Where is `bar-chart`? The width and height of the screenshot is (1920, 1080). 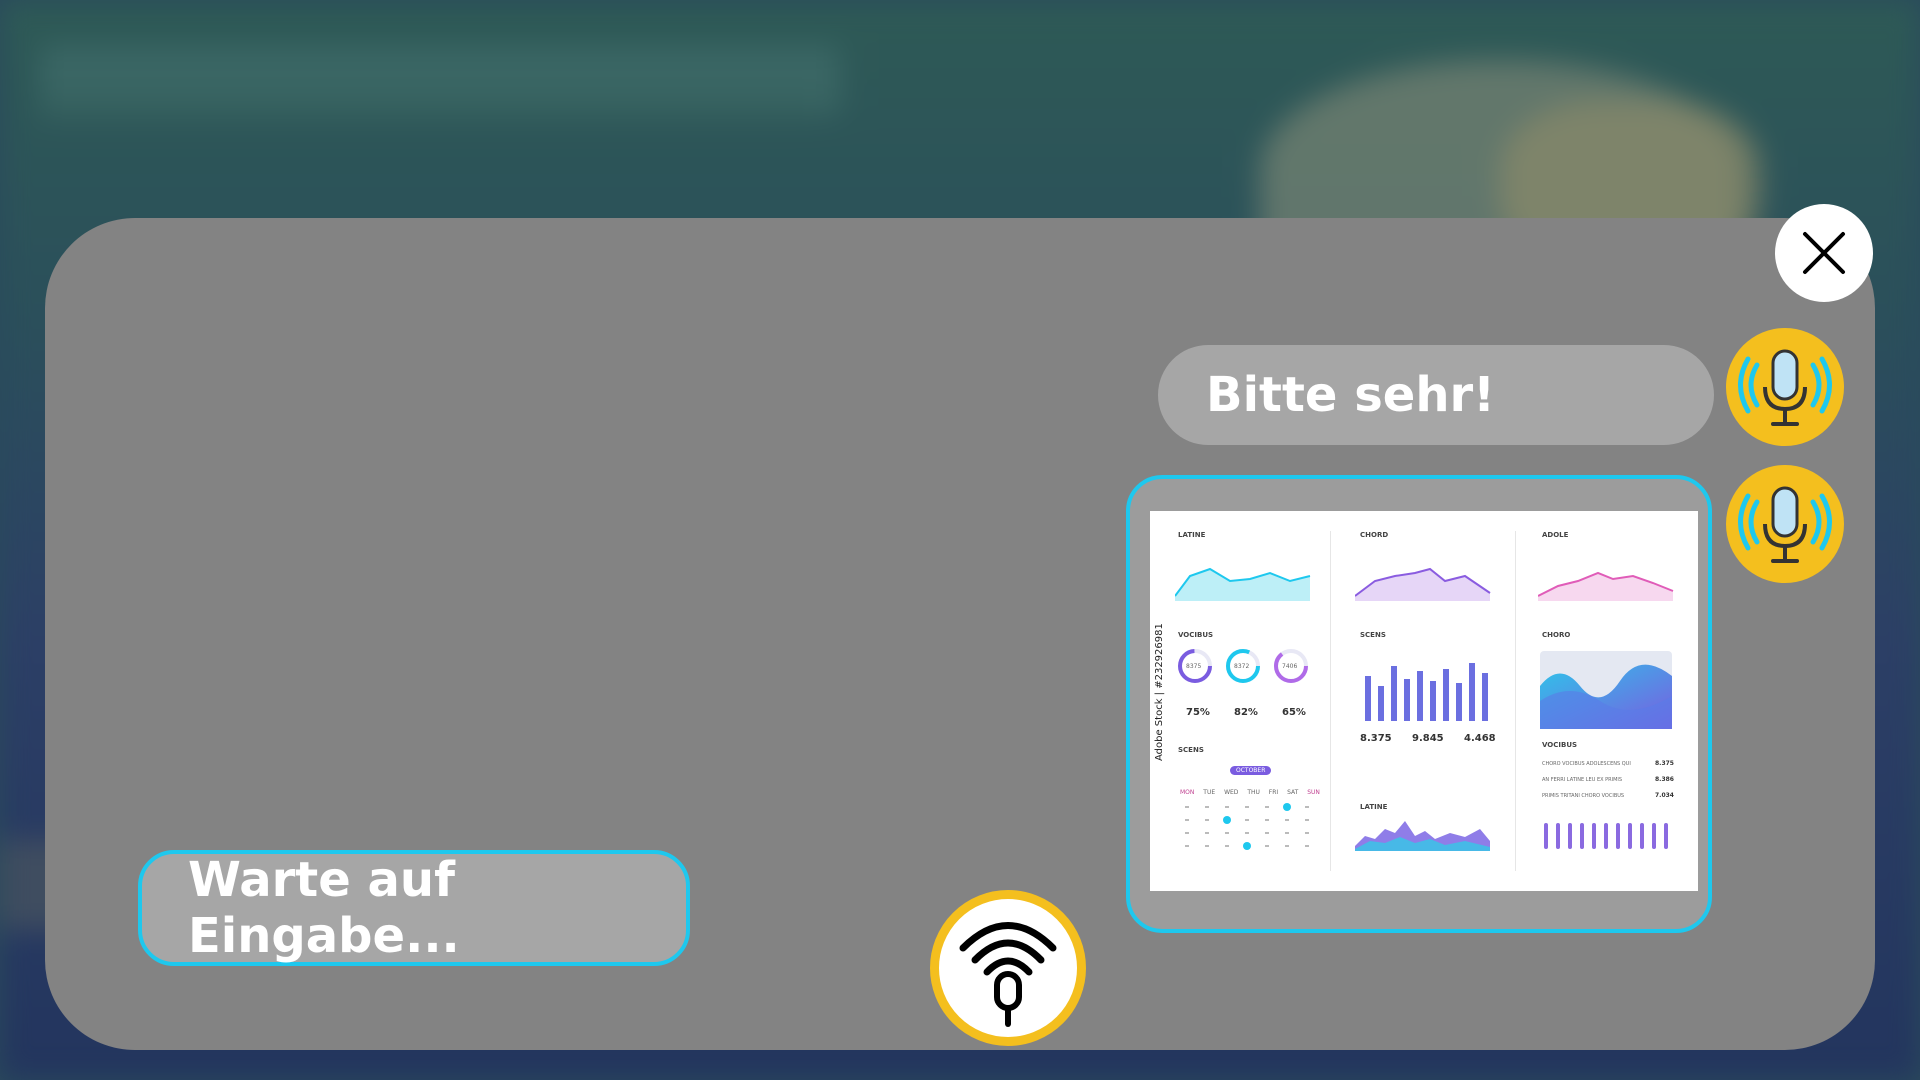
bar-chart is located at coordinates (1426, 692).